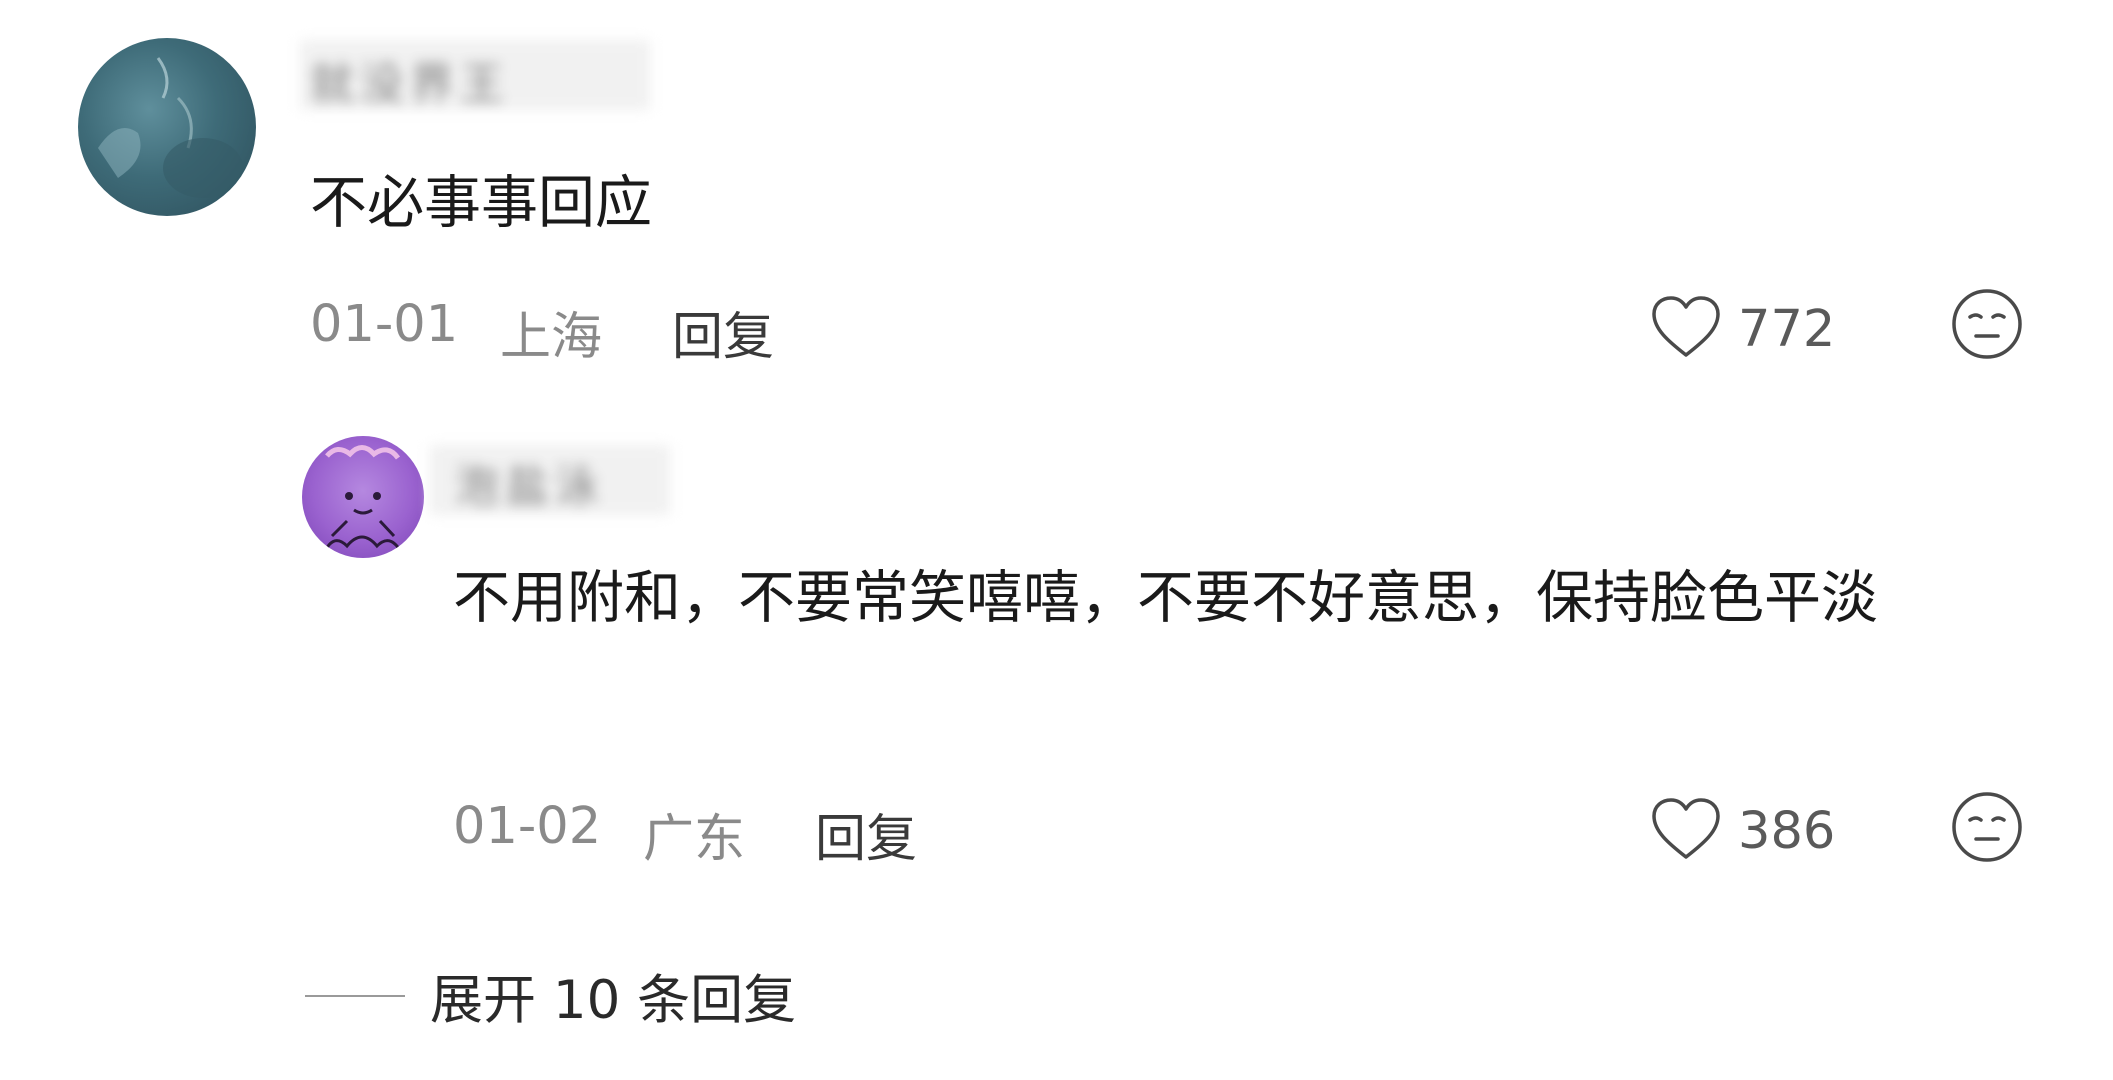 Image resolution: width=2113 pixels, height=1080 pixels. What do you see at coordinates (481, 203) in the screenshot?
I see `comment-text: 不必事事回应` at bounding box center [481, 203].